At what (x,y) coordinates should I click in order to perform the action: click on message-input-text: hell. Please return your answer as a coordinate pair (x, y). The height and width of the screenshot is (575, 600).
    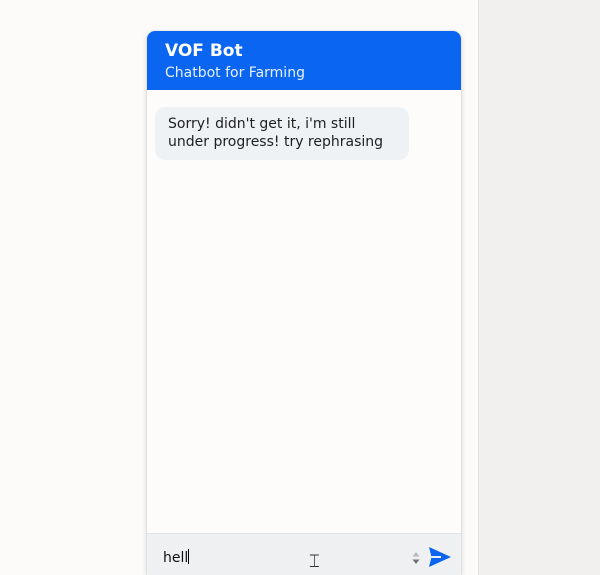
    Looking at the image, I should click on (176, 558).